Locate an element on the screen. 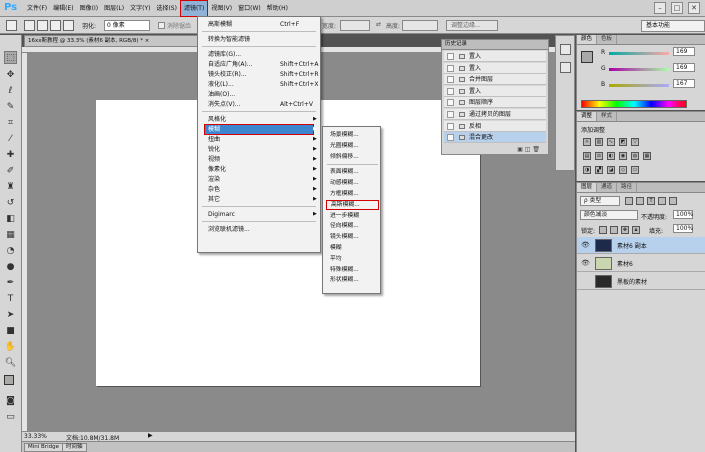 This screenshot has height=452, width=705. tab-color: 颜色 is located at coordinates (587, 39).